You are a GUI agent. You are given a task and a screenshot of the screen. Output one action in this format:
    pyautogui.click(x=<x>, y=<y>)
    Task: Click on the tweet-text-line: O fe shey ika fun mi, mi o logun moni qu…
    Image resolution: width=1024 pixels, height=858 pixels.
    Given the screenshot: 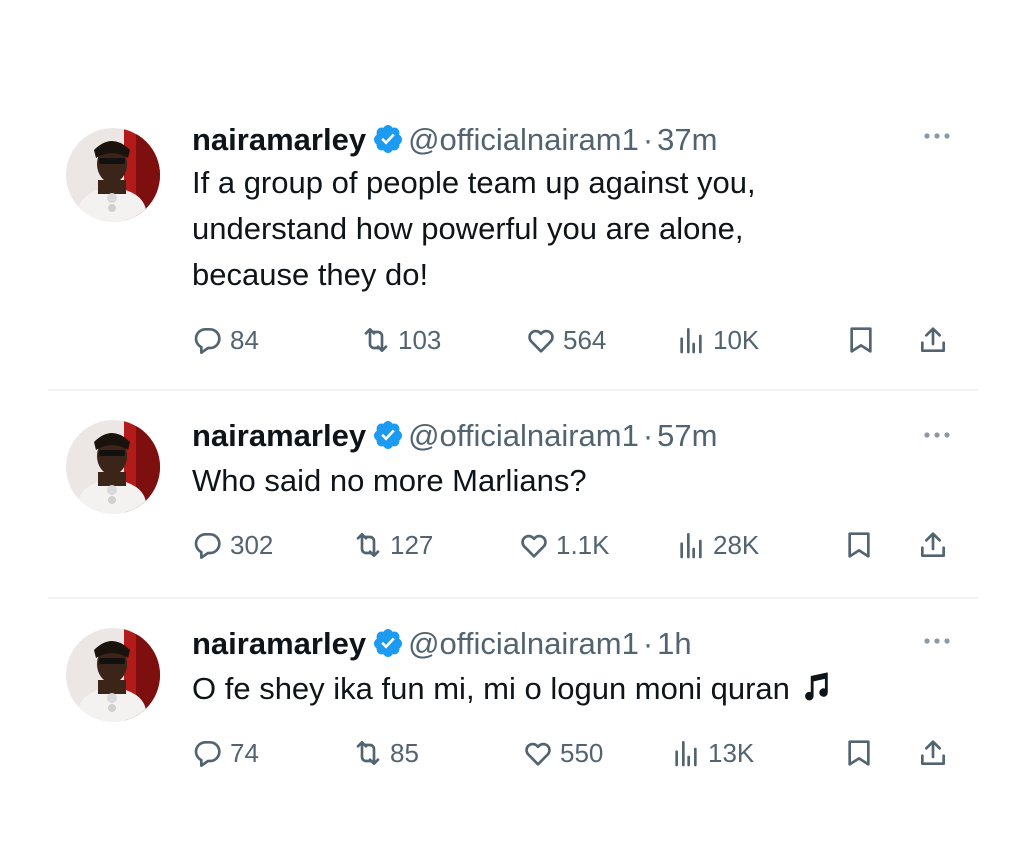 What is the action you would take?
    pyautogui.click(x=512, y=689)
    